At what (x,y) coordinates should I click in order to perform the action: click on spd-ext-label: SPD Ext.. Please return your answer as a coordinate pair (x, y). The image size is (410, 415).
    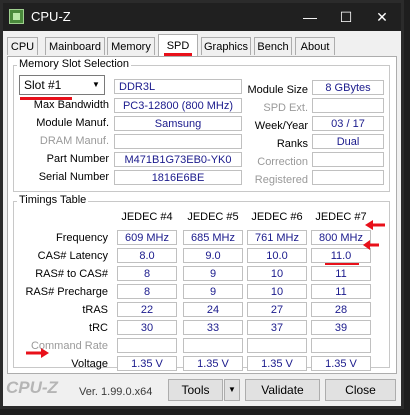
    Looking at the image, I should click on (285, 108).